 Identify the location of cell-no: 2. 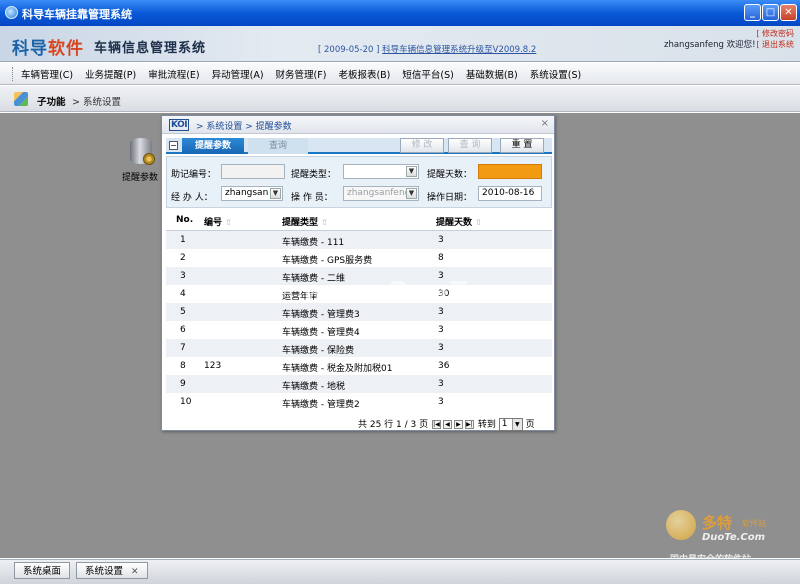
(183, 258).